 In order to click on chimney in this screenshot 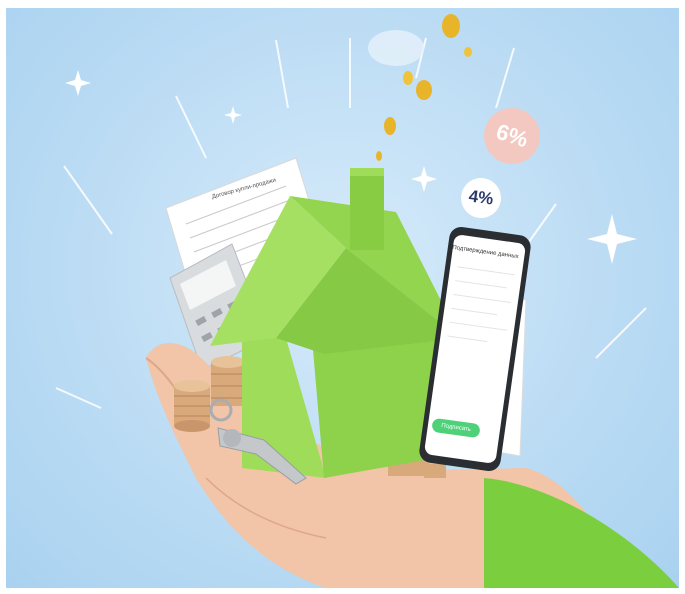, I will do `click(367, 210)`.